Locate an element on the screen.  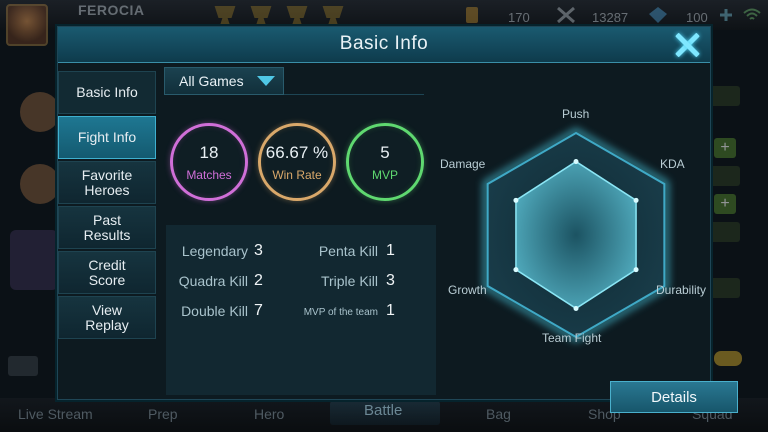
details-button-label: Details is located at coordinates (674, 397).